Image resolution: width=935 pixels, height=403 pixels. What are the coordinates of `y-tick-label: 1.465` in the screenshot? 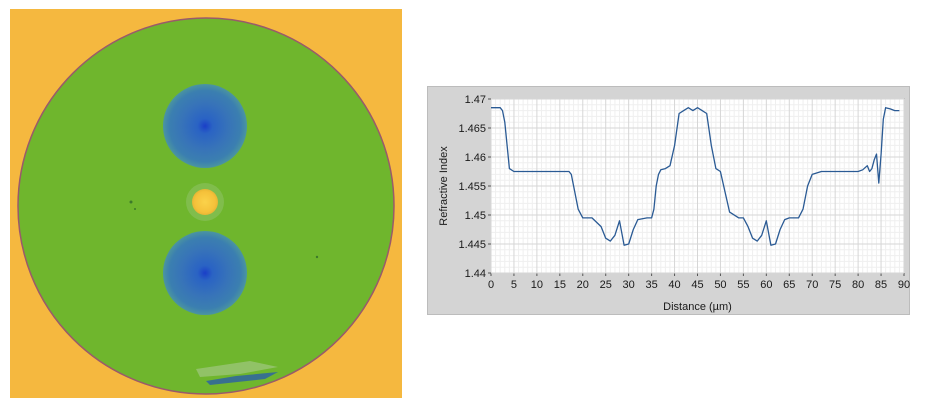 It's located at (472, 129).